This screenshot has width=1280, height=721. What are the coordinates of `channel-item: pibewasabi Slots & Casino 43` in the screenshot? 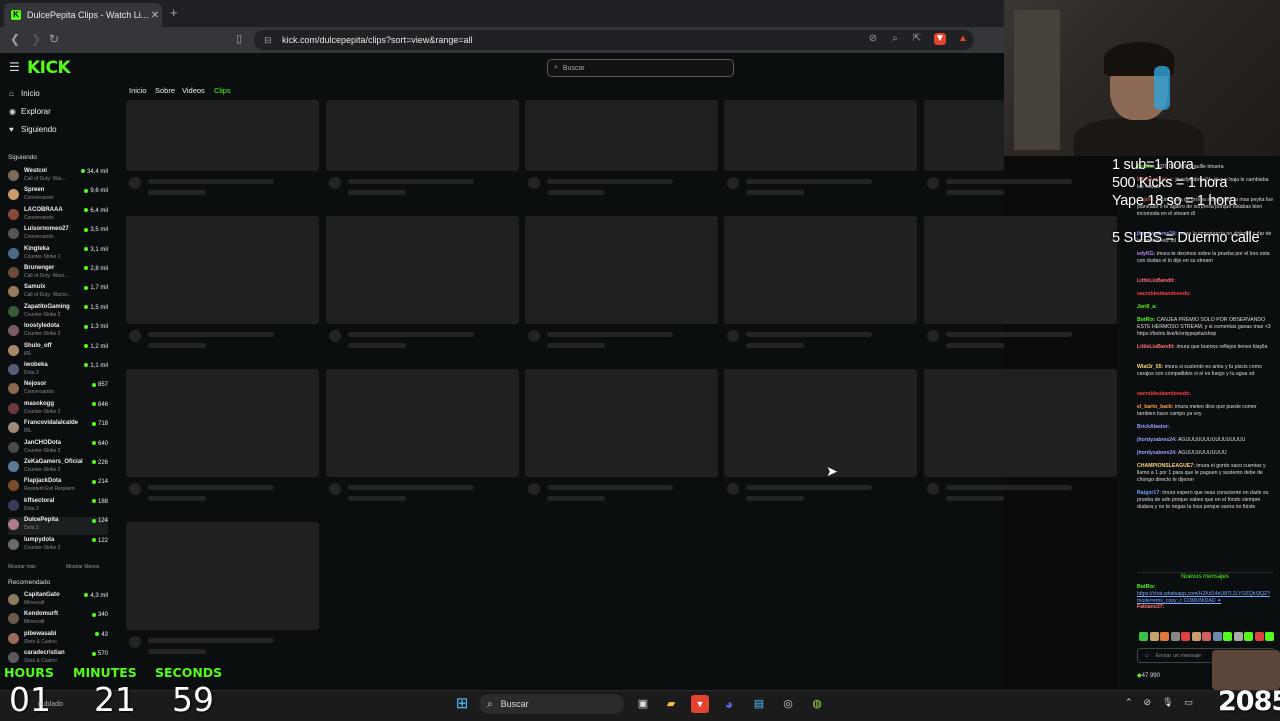 It's located at (58, 640).